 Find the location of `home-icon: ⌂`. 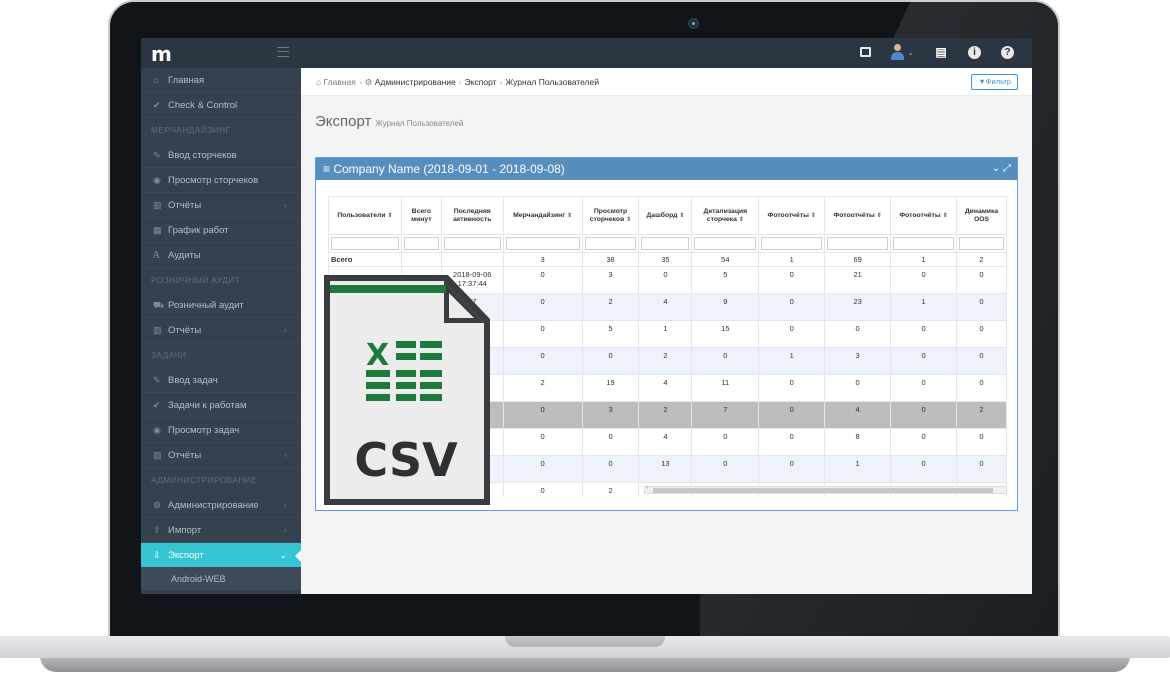

home-icon: ⌂ is located at coordinates (320, 82).